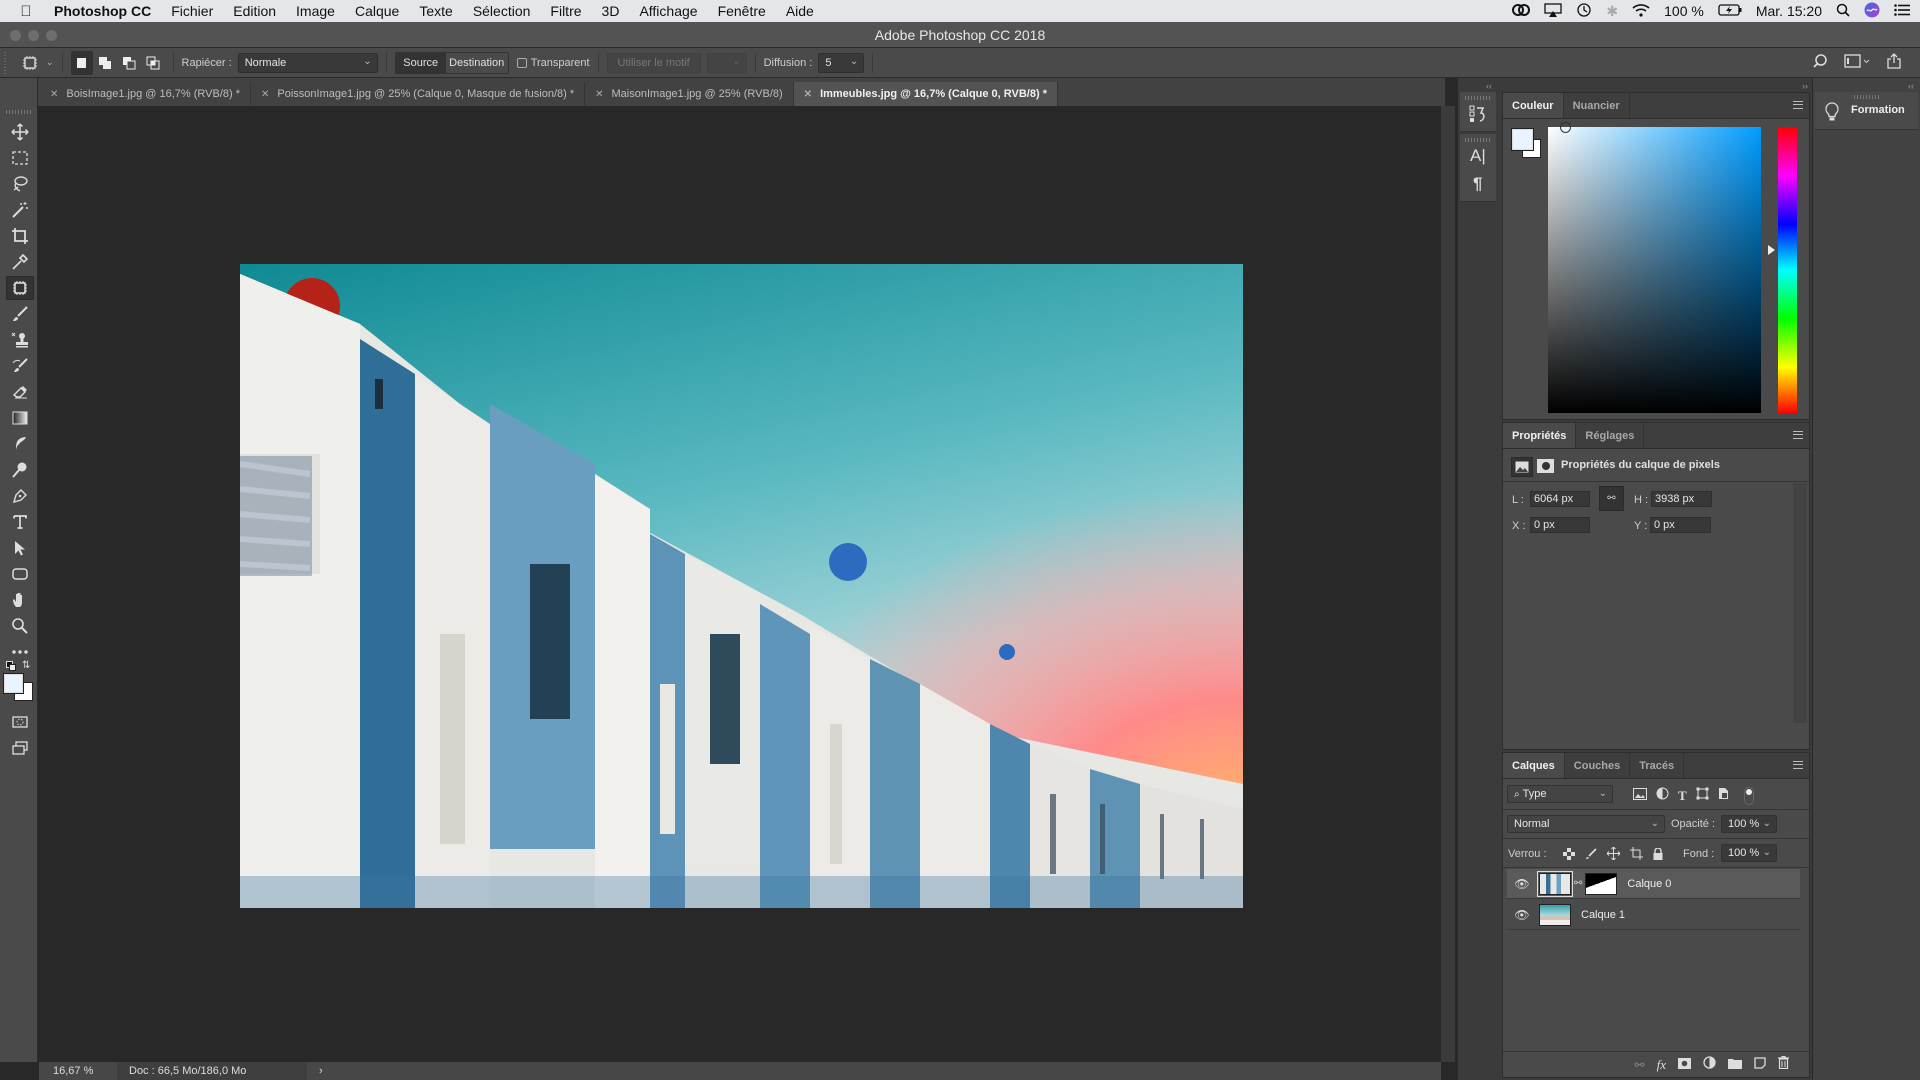 The image size is (1920, 1080). What do you see at coordinates (1597, 105) in the screenshot?
I see `tab-nuancier: Nuancier` at bounding box center [1597, 105].